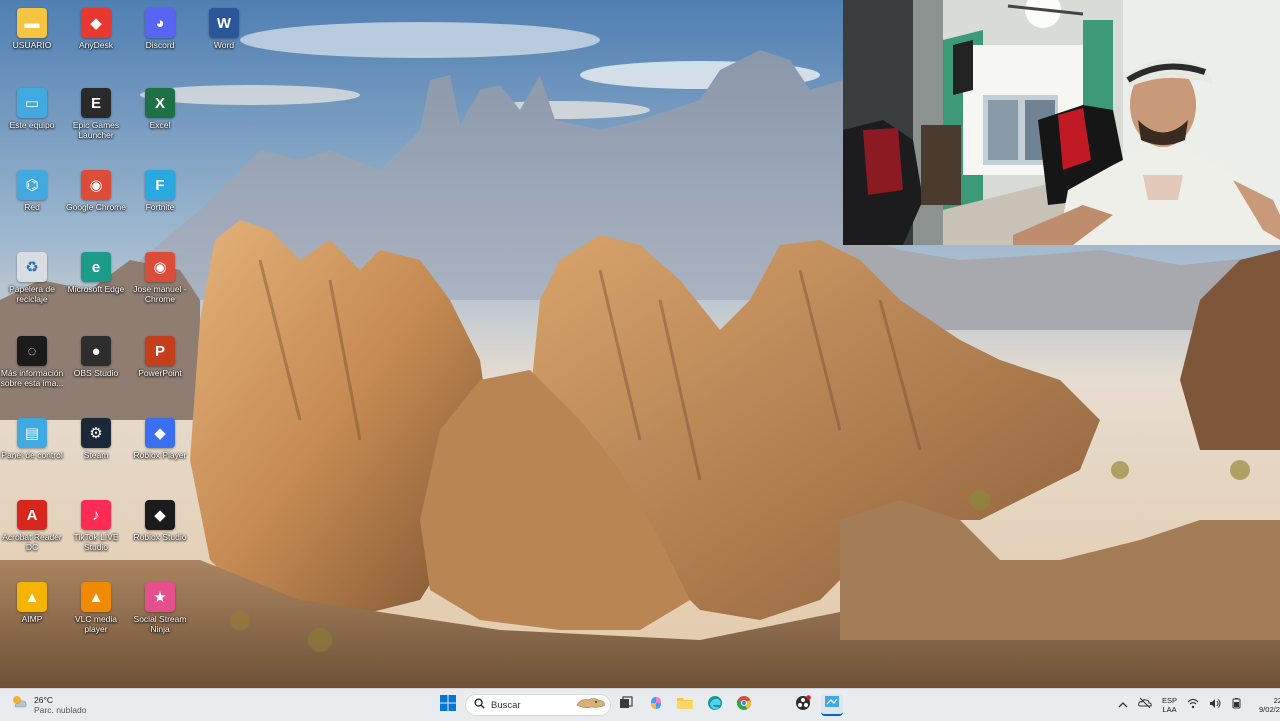 The image size is (1280, 721). I want to click on desktop-icon-epic: E Epic Games Launcher, so click(96, 114).